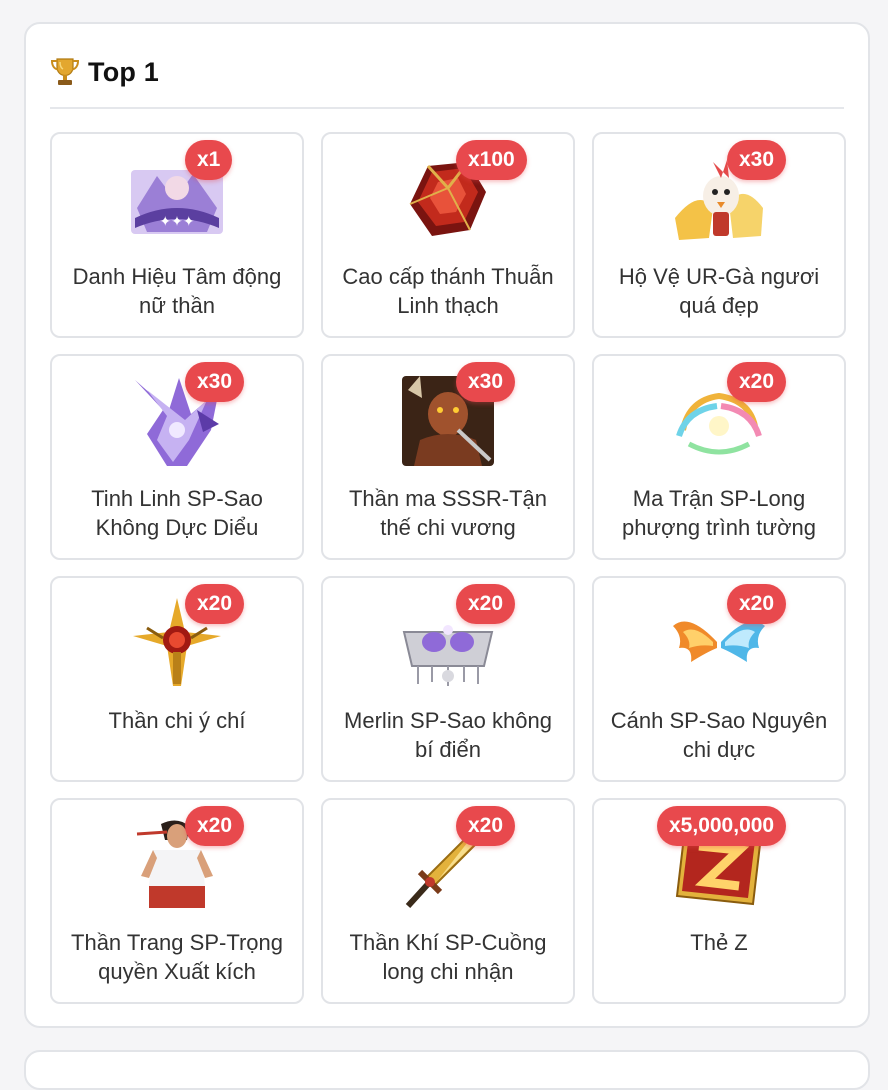 This screenshot has height=1090, width=888. I want to click on item-name: Merlin SP-Sao không bí điển, so click(448, 735).